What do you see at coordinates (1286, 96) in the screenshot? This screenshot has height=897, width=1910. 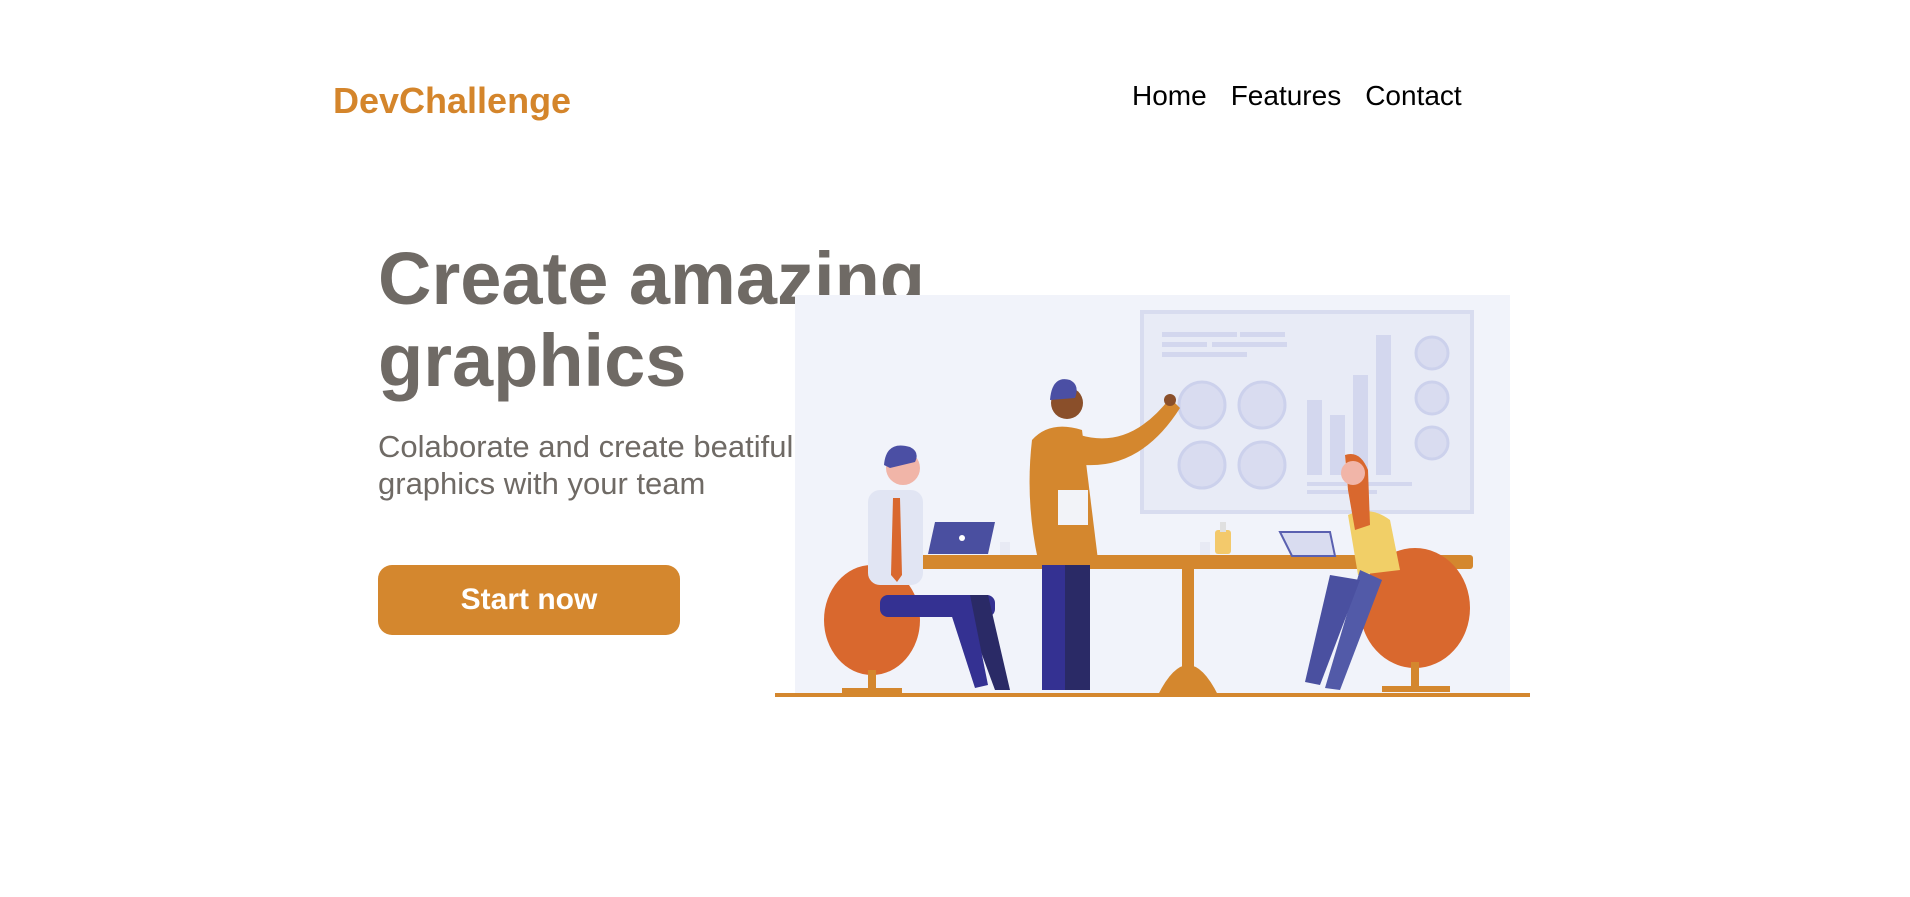 I see `nav-link-features: Features` at bounding box center [1286, 96].